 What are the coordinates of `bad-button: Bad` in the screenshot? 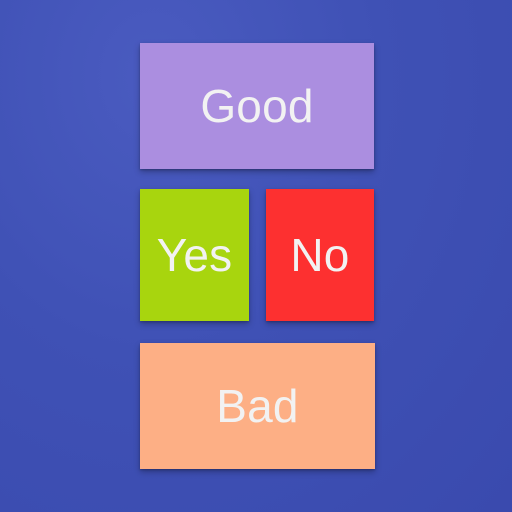 It's located at (257, 406).